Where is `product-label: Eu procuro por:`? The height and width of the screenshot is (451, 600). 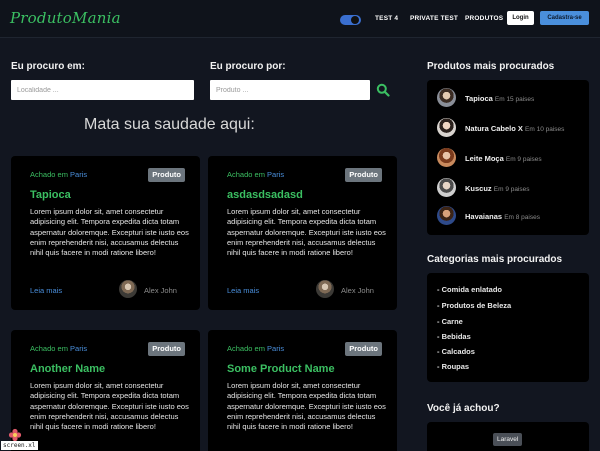
product-label: Eu procuro por: is located at coordinates (248, 66).